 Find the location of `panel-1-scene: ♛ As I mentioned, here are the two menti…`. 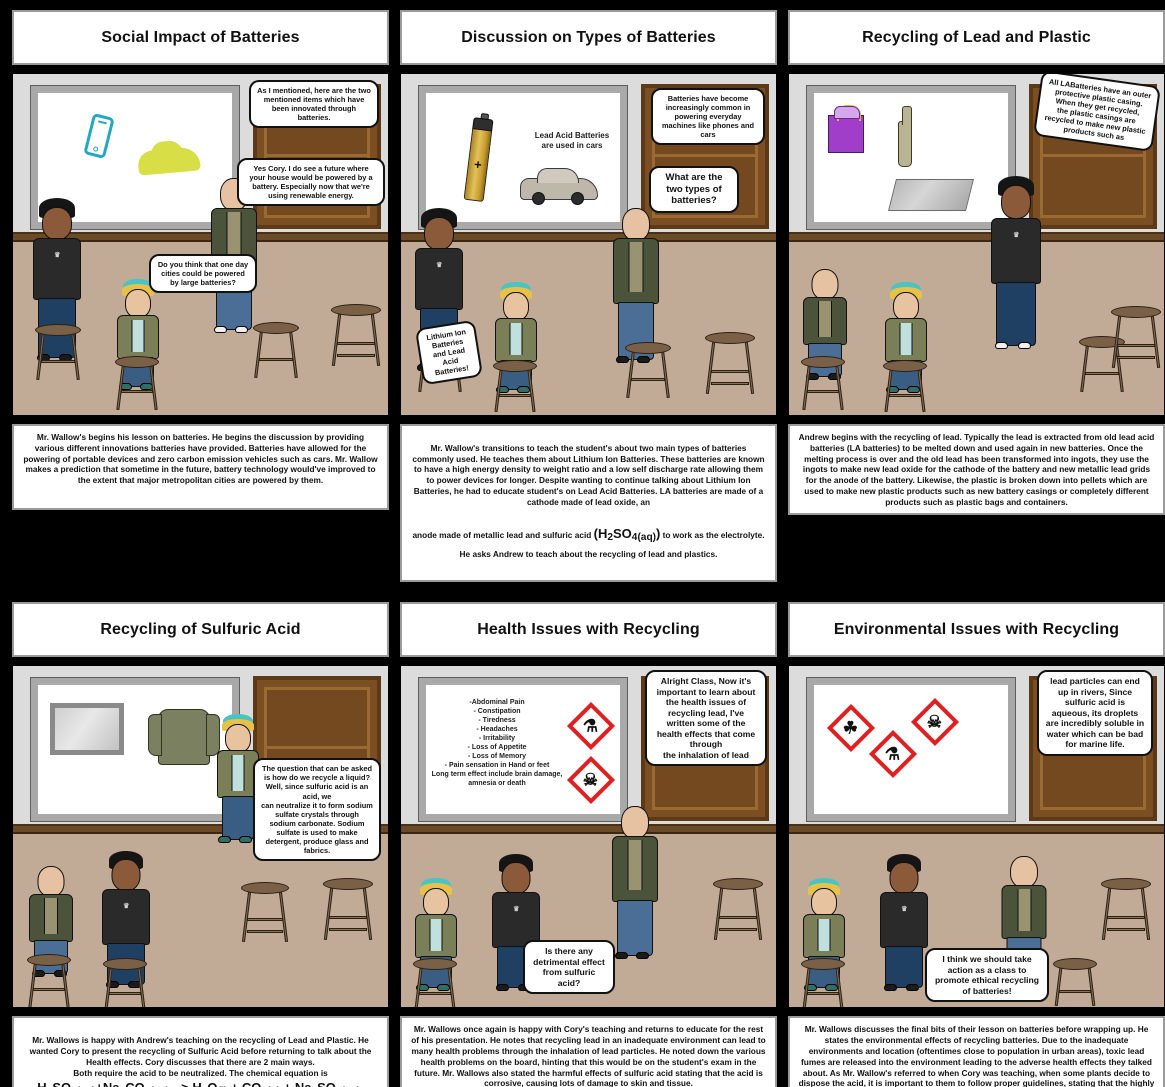

panel-1-scene: ♛ As I mentioned, here are the two menti… is located at coordinates (200, 244).